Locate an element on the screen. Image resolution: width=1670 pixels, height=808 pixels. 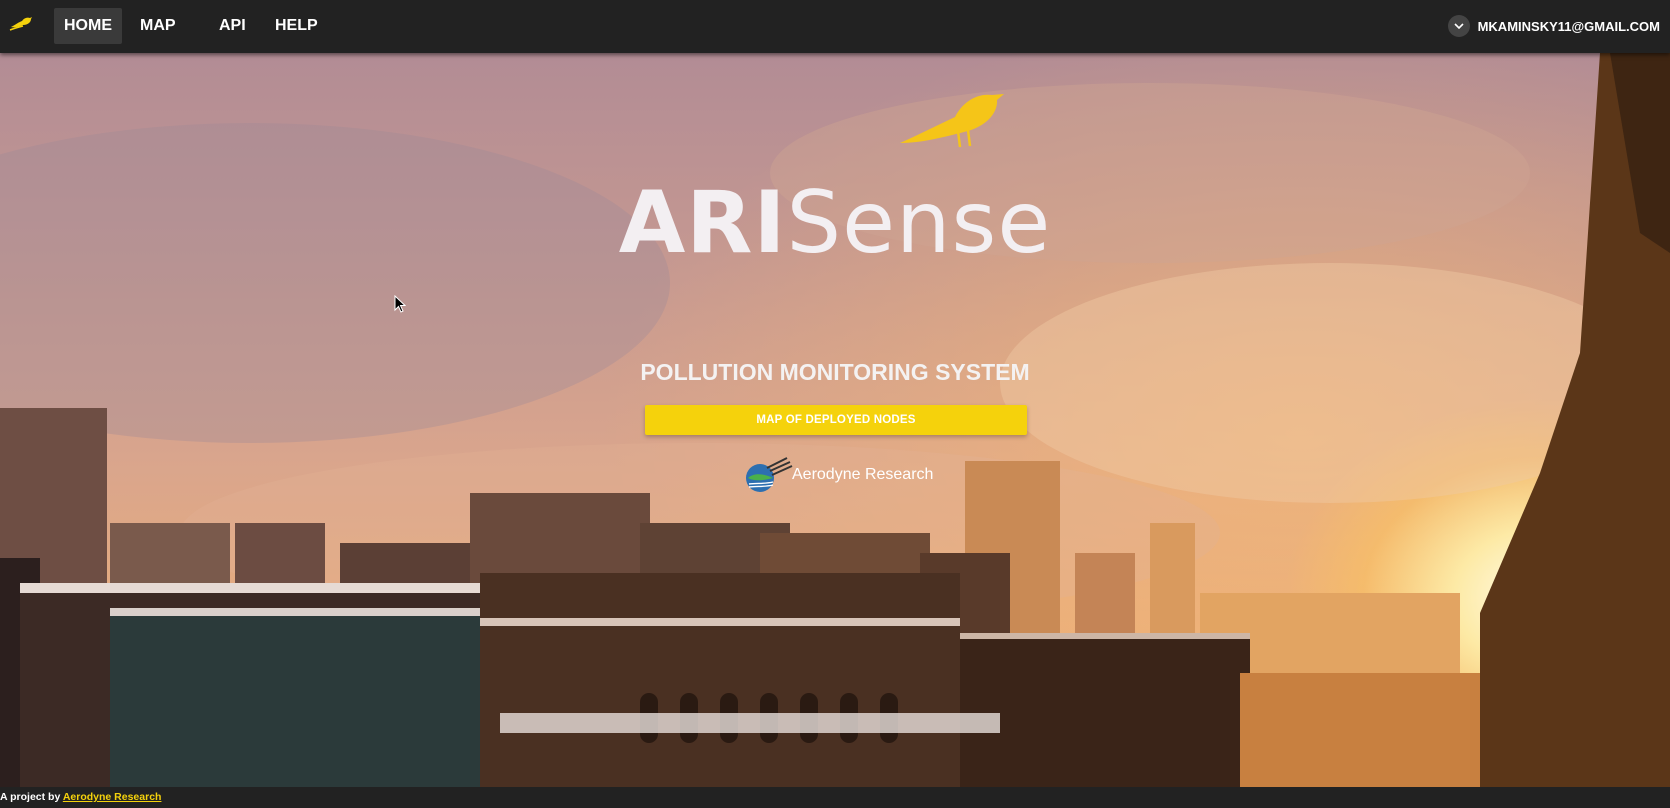
footer: A project by Aerodyne Research is located at coordinates (835, 797).